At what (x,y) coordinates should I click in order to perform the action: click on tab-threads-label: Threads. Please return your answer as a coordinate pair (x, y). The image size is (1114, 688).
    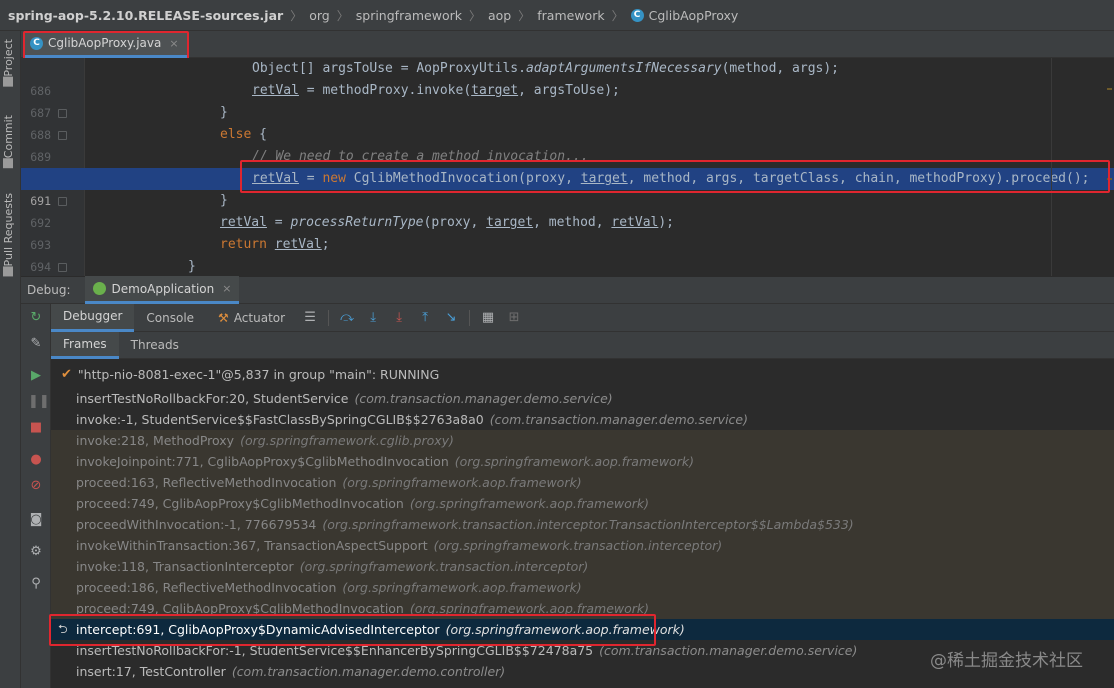
    Looking at the image, I should click on (154, 345).